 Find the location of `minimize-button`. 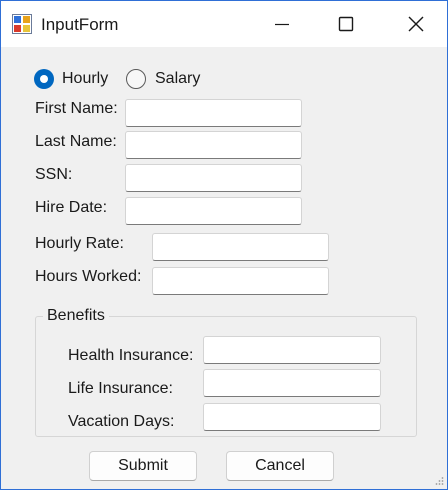

minimize-button is located at coordinates (282, 24).